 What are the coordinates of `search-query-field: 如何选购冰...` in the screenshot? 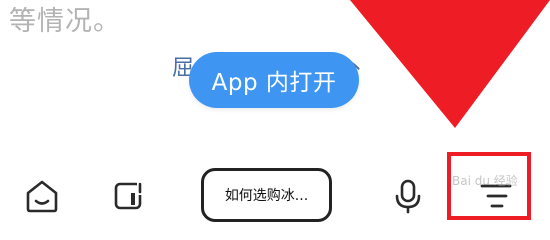 It's located at (266, 195).